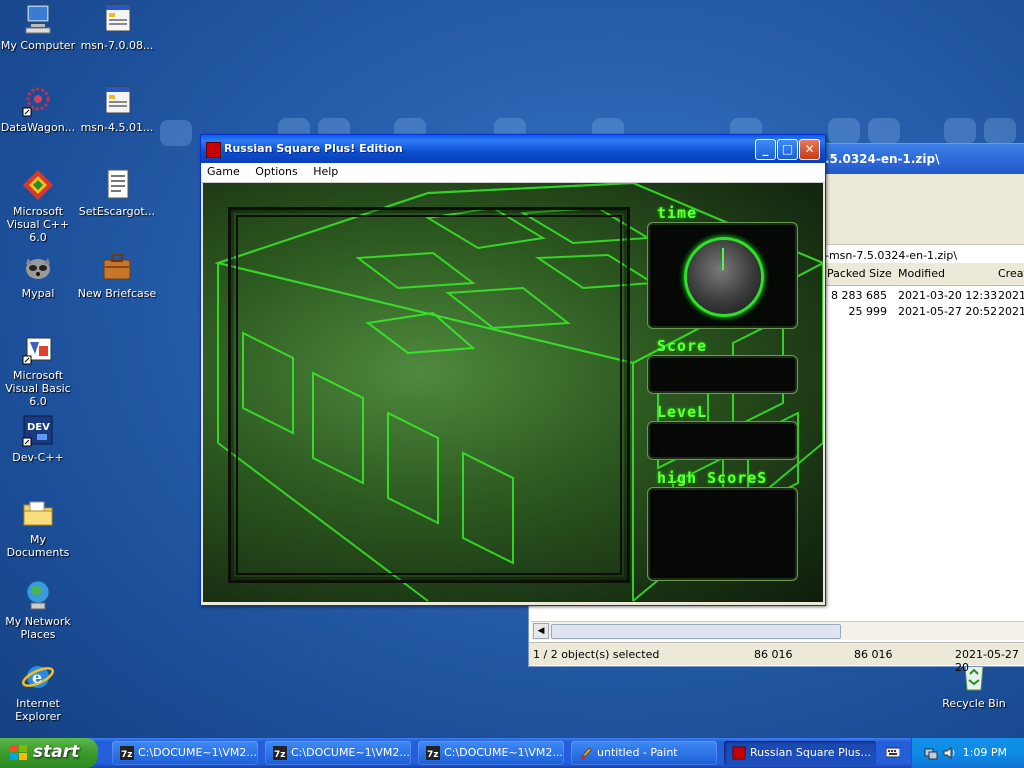 The image size is (1024, 768). Describe the element at coordinates (38, 101) in the screenshot. I see `datawagon-icon` at that location.